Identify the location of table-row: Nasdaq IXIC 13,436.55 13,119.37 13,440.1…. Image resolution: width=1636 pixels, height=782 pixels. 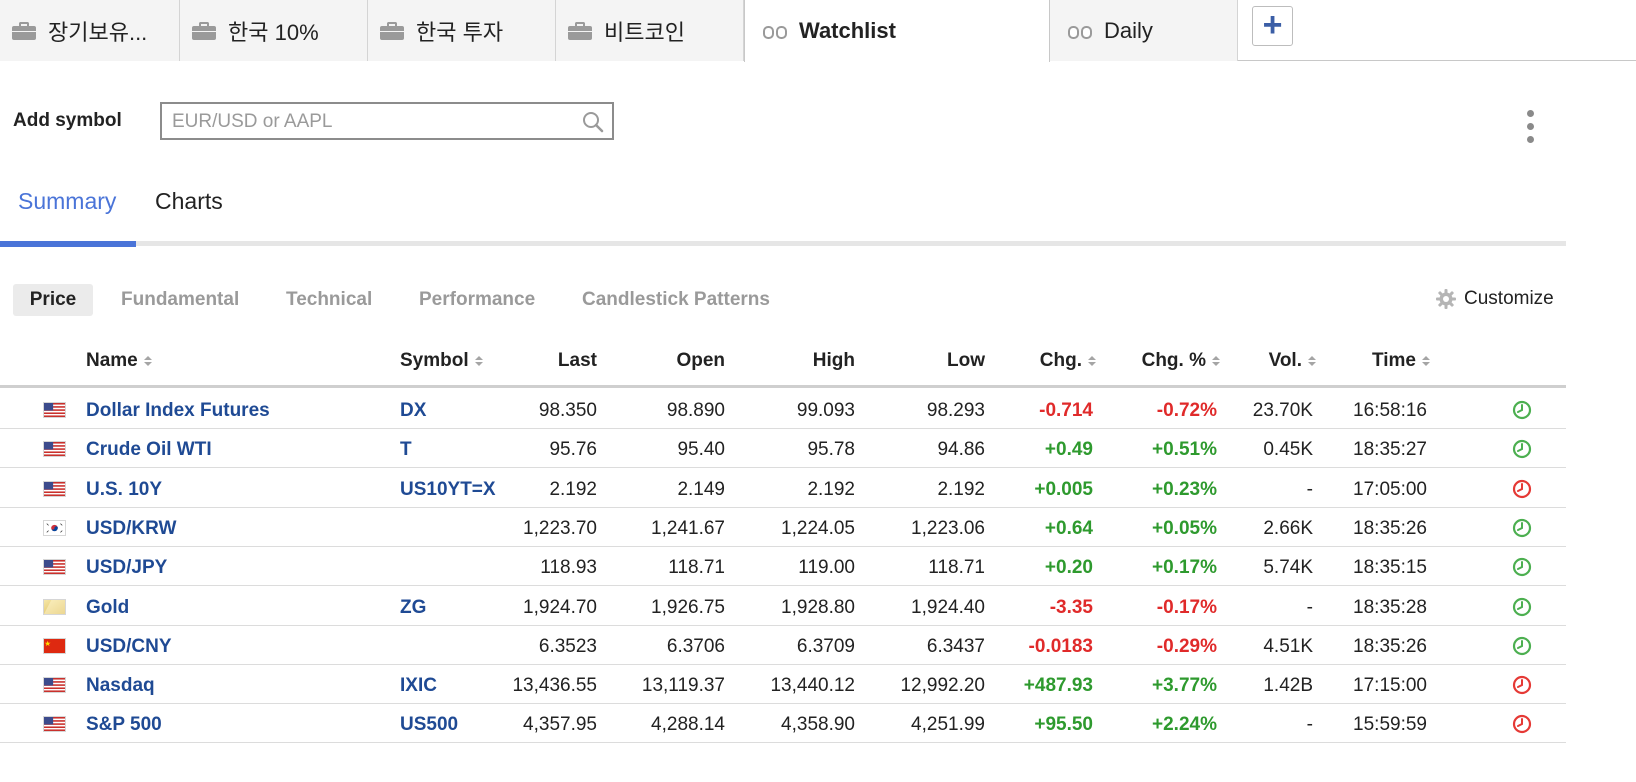
(783, 685).